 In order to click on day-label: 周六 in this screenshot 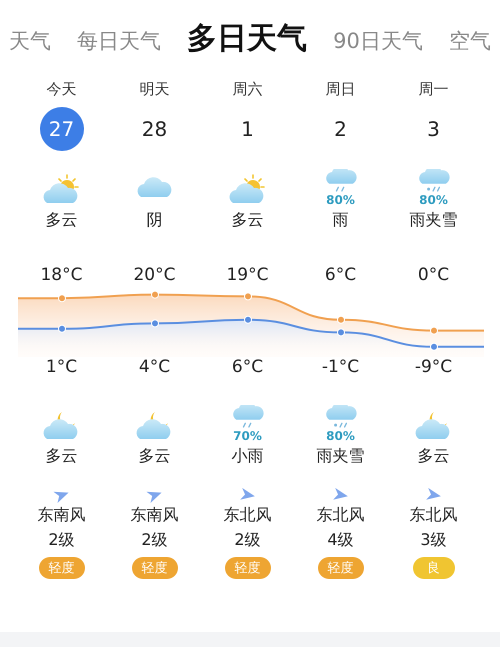, I will do `click(247, 89)`.